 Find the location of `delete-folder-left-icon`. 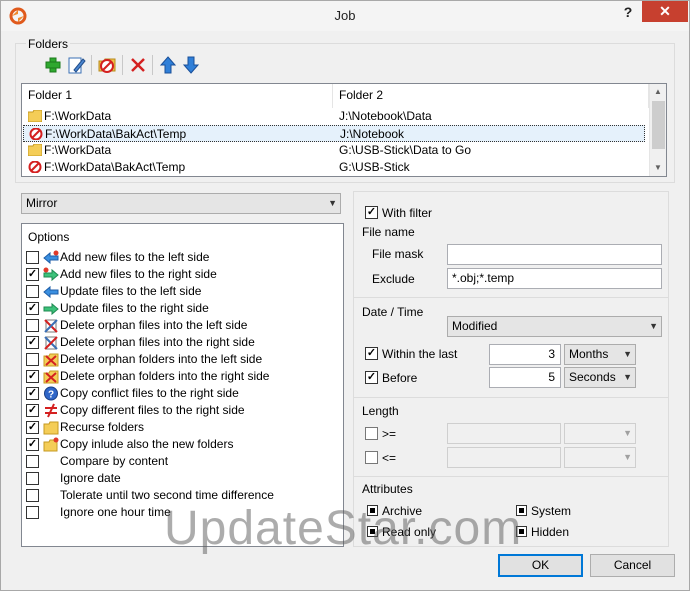

delete-folder-left-icon is located at coordinates (51, 359).